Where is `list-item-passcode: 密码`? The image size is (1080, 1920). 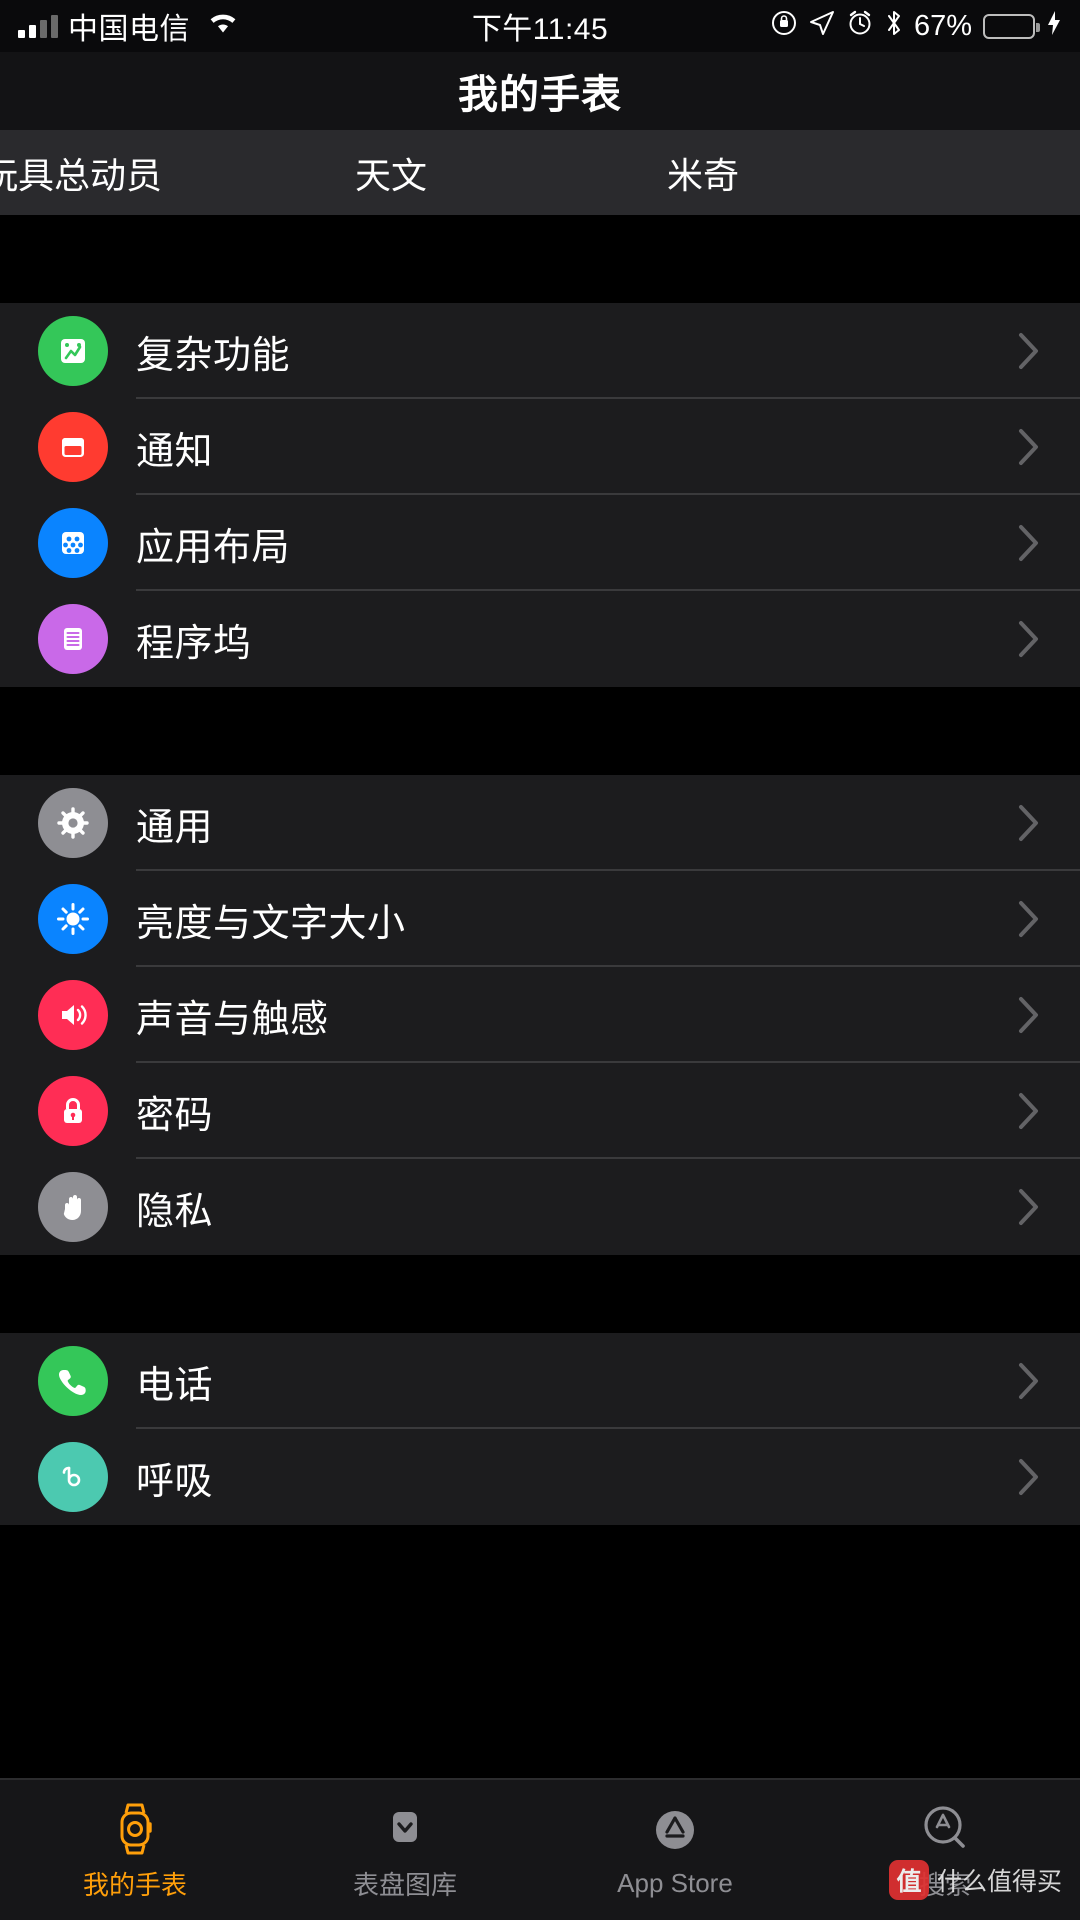
list-item-passcode: 密码 is located at coordinates (540, 1111).